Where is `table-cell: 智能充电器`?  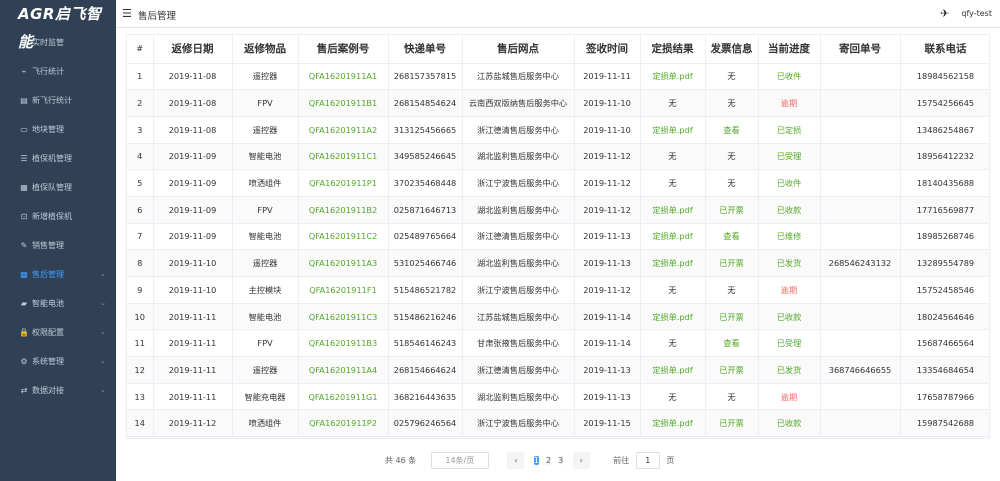 table-cell: 智能充电器 is located at coordinates (265, 397).